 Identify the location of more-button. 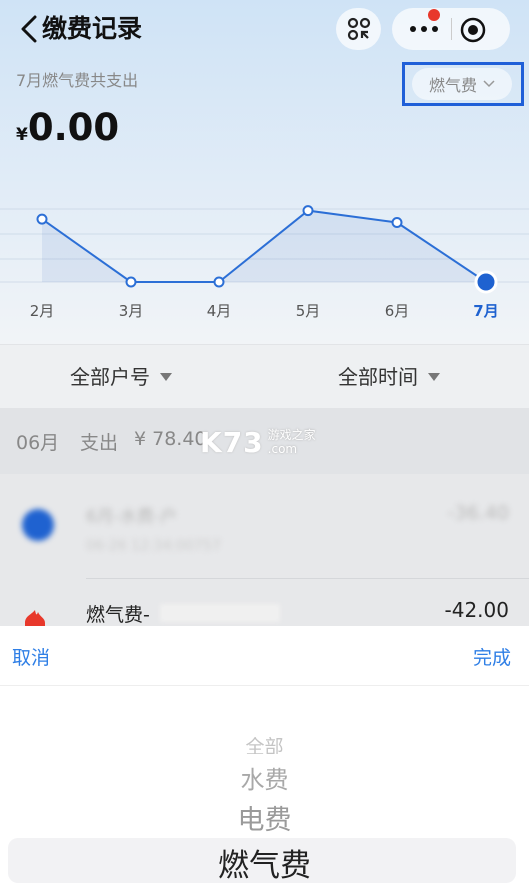
(424, 29).